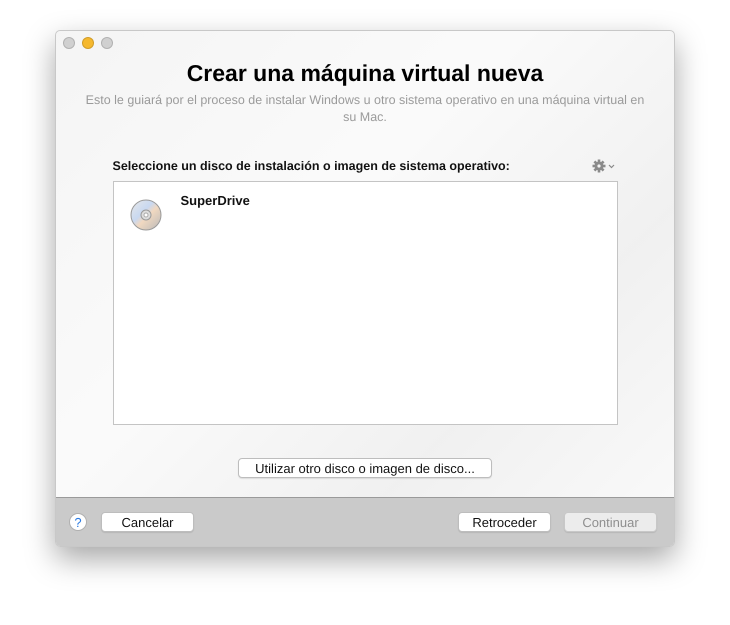 This screenshot has height=625, width=730. Describe the element at coordinates (311, 166) in the screenshot. I see `list-label: Seleccione un disco de instalación o imagen de sistema operativo:` at that location.